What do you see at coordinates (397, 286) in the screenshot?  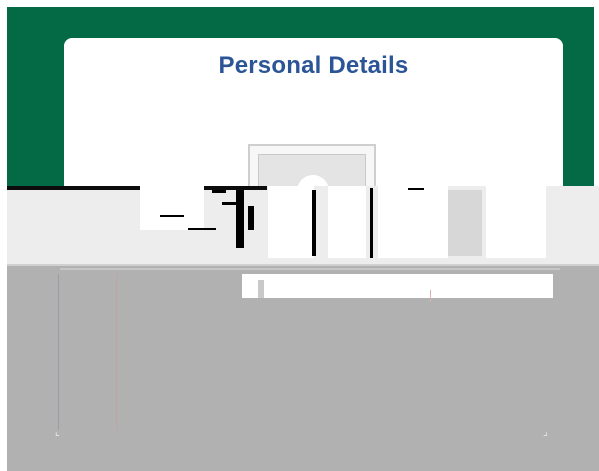 I see `render-artifact-bar` at bounding box center [397, 286].